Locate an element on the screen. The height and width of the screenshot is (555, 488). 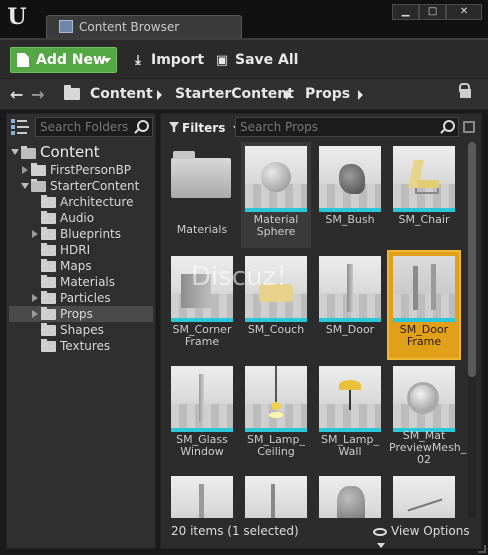
asset-tile-sm-lamp-wall: SM_Lamp_ Wall is located at coordinates (350, 415).